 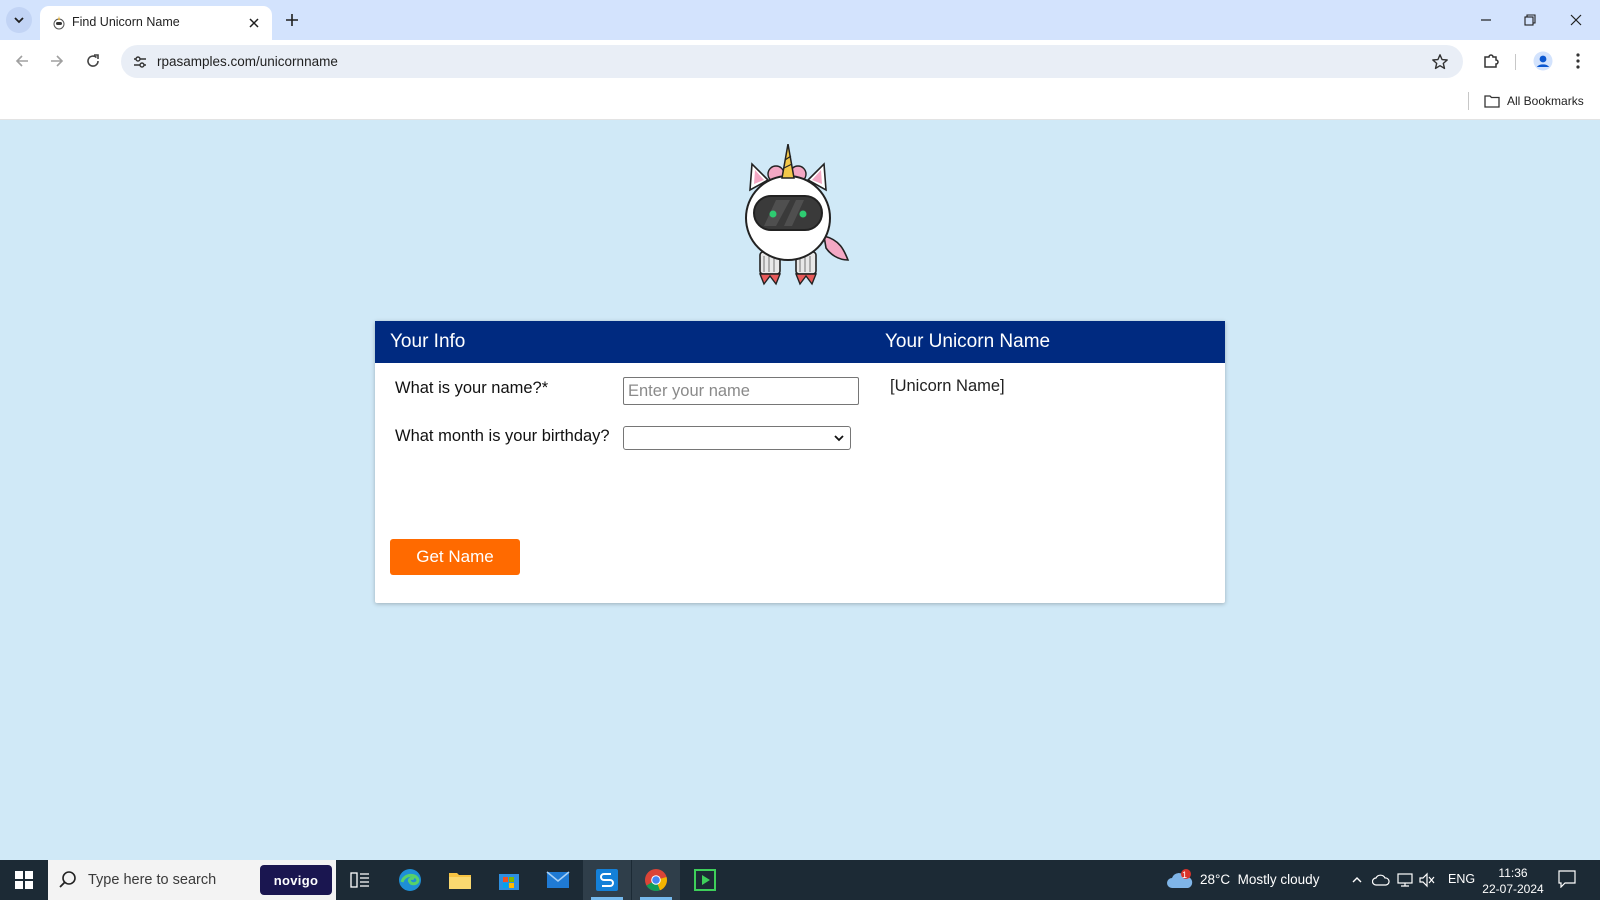 I want to click on windows-logo-icon, so click(x=24, y=880).